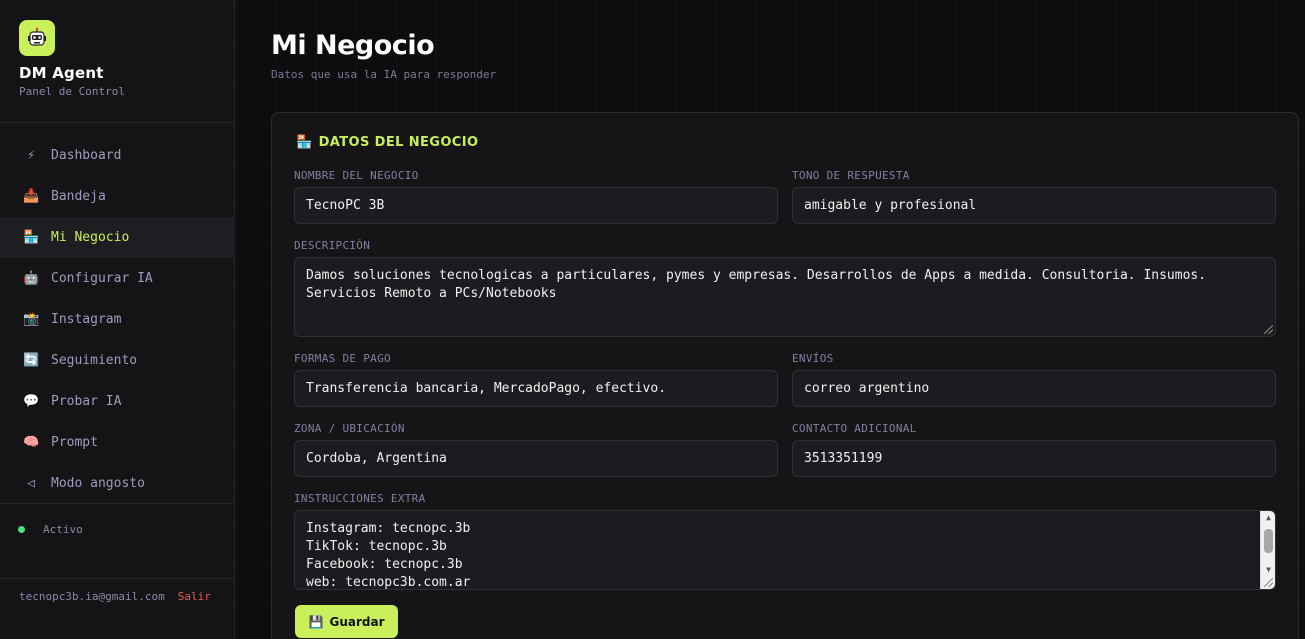 This screenshot has width=1305, height=639. I want to click on sidebar-item-probar-ia: 💬 Probar IA, so click(117, 401).